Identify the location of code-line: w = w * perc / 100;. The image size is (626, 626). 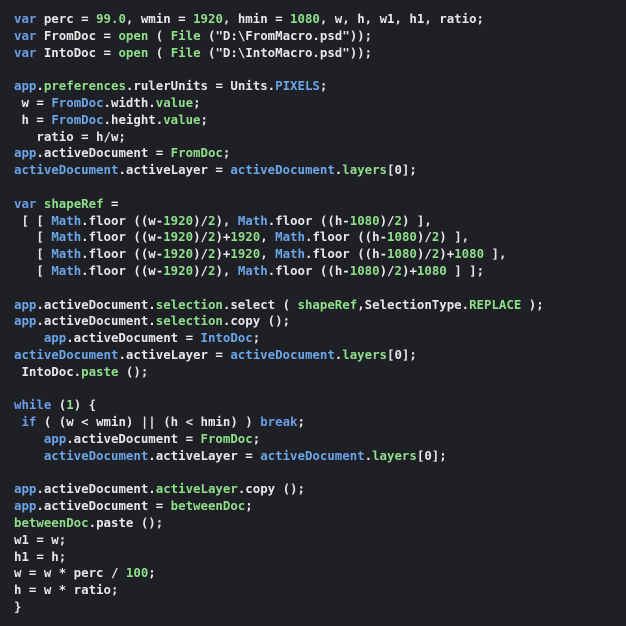
(320, 573).